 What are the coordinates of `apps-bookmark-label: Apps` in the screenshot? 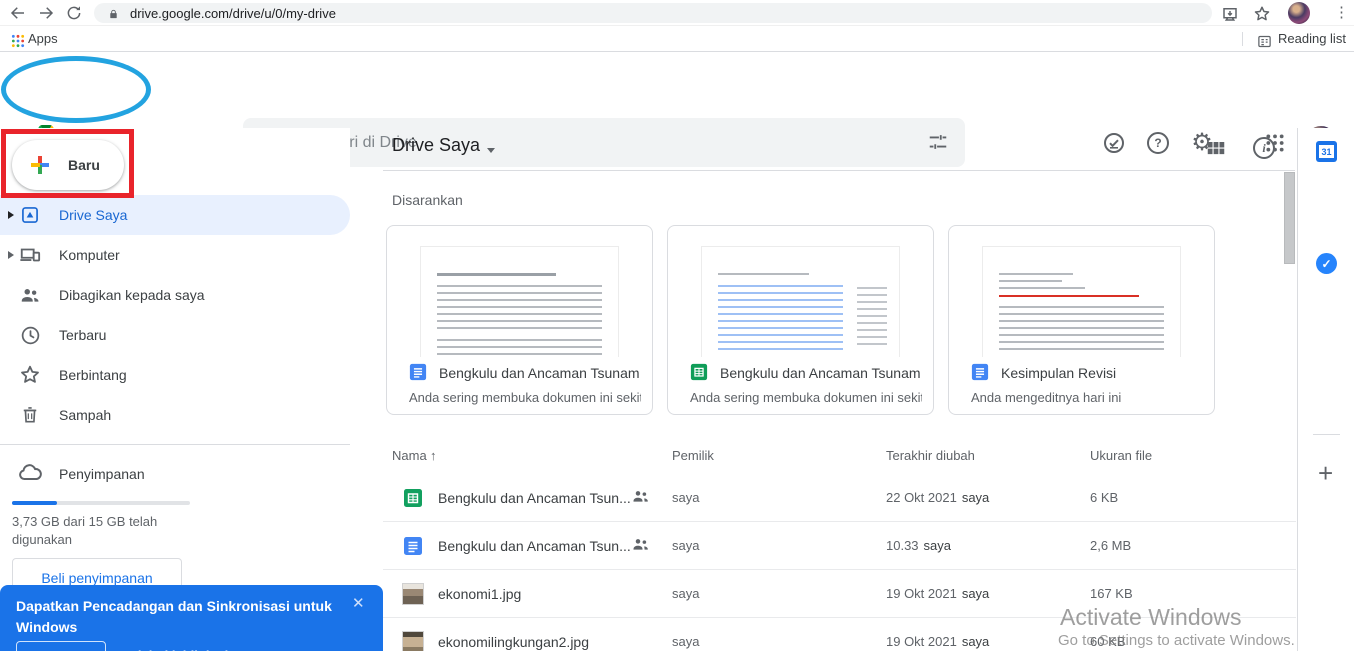 It's located at (43, 38).